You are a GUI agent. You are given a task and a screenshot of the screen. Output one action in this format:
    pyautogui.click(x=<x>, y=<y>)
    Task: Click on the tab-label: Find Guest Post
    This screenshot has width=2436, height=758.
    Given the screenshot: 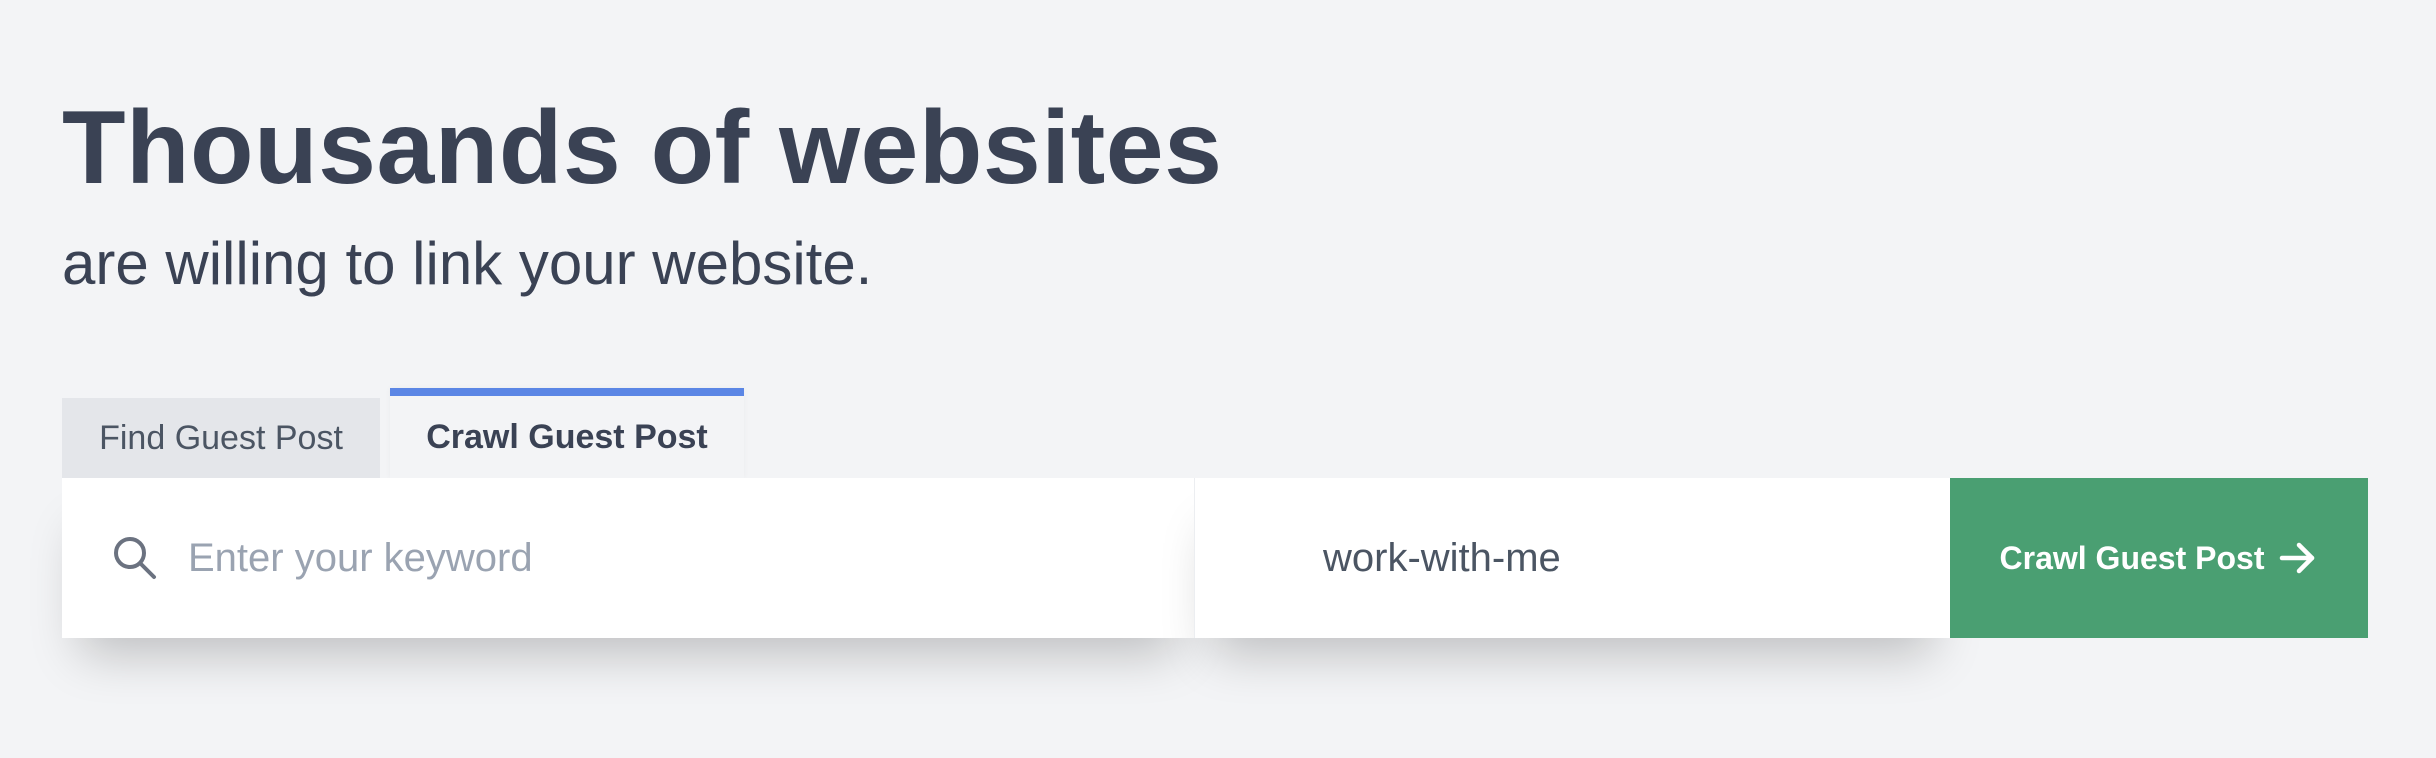 What is the action you would take?
    pyautogui.click(x=221, y=437)
    